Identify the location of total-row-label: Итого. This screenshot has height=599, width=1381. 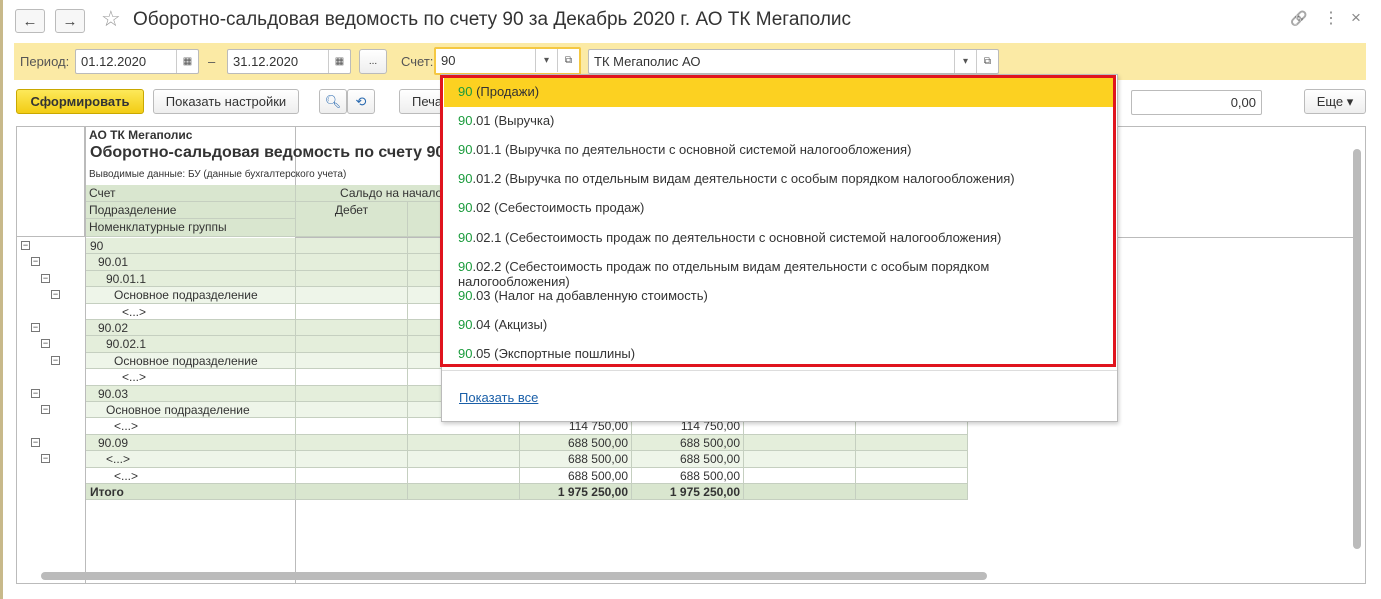
(191, 492).